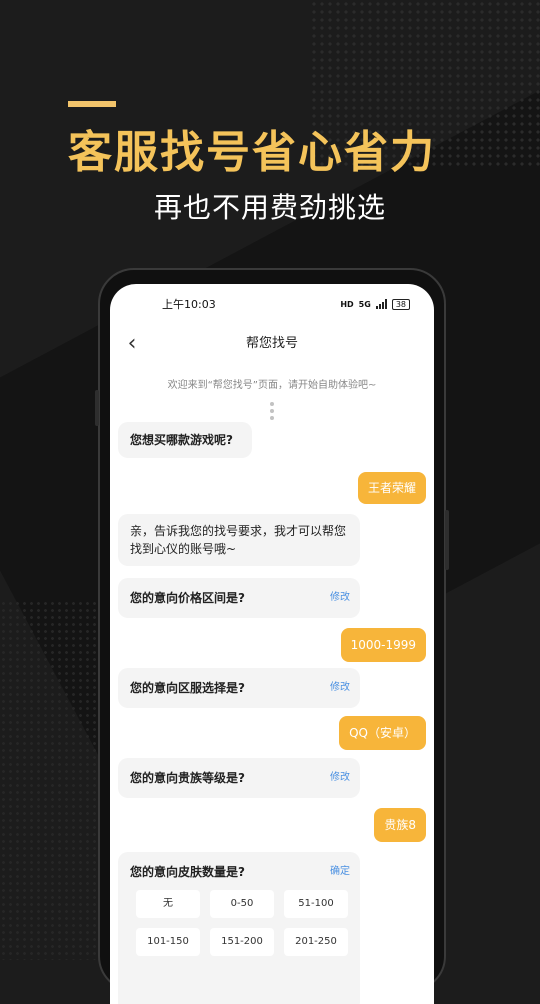  Describe the element at coordinates (242, 904) in the screenshot. I see `skin-option: 0-50` at that location.